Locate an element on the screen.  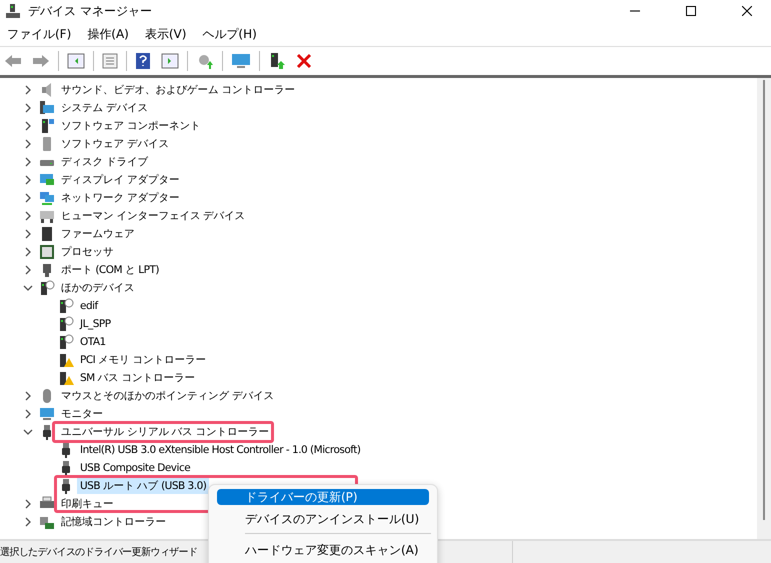
tree-item: モニター is located at coordinates (82, 414).